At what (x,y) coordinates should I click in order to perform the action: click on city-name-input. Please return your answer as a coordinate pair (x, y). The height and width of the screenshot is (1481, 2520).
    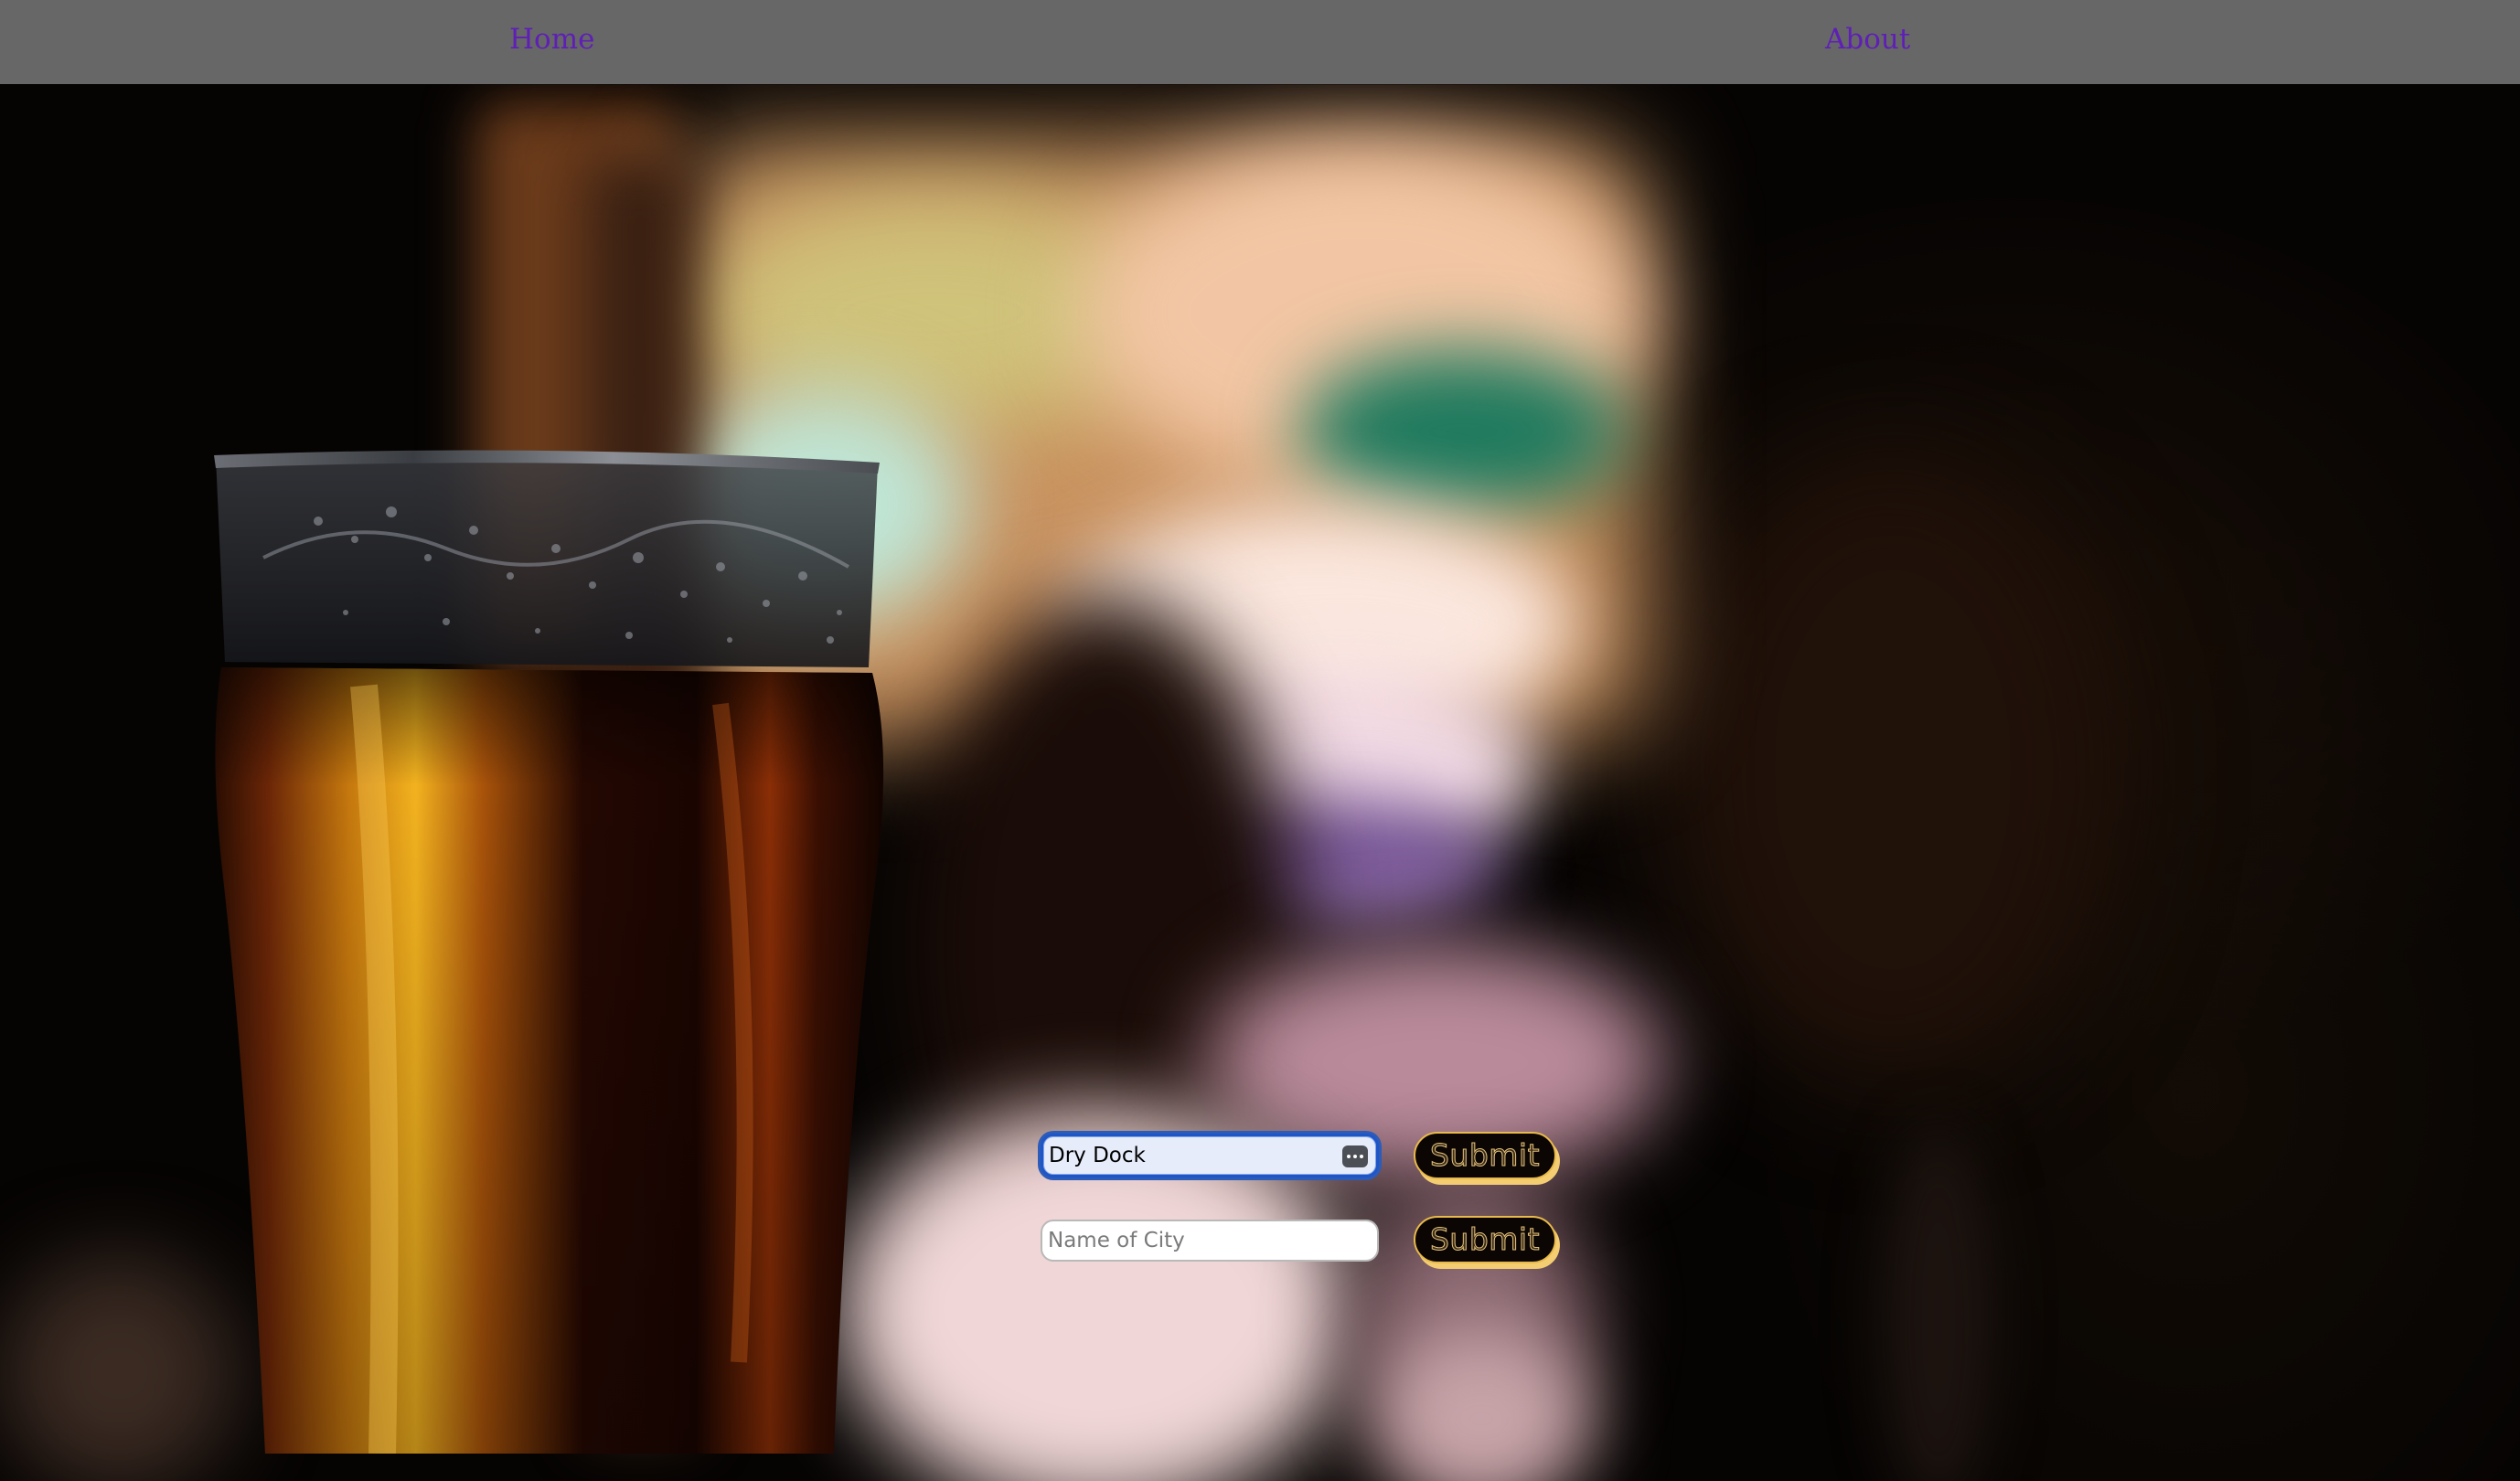
    Looking at the image, I should click on (1210, 1241).